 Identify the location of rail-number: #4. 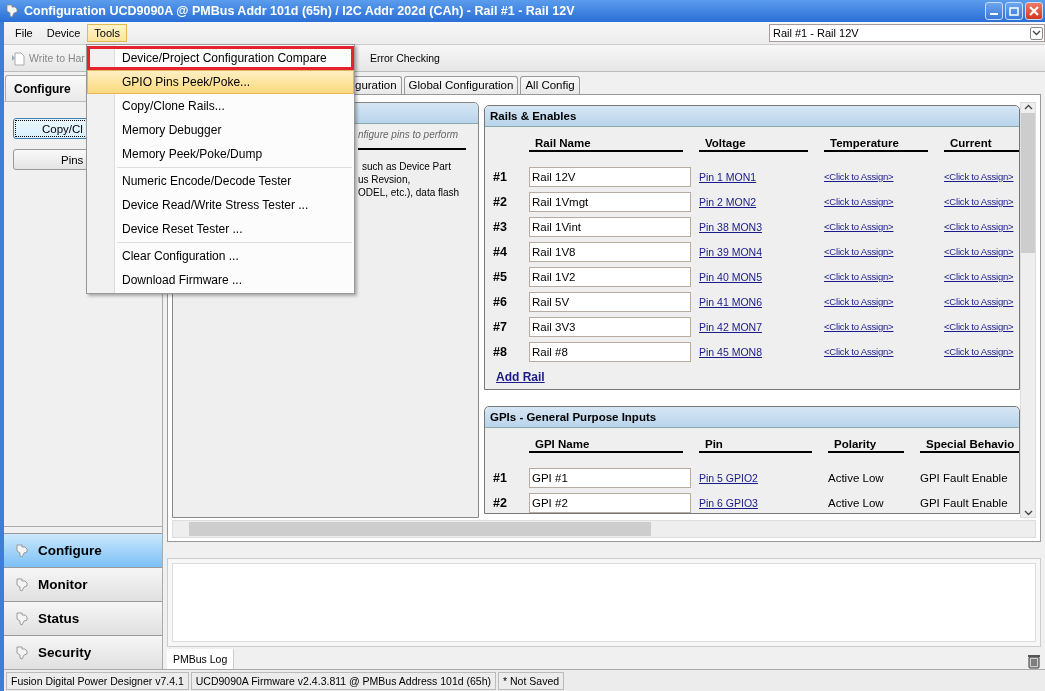
(500, 251).